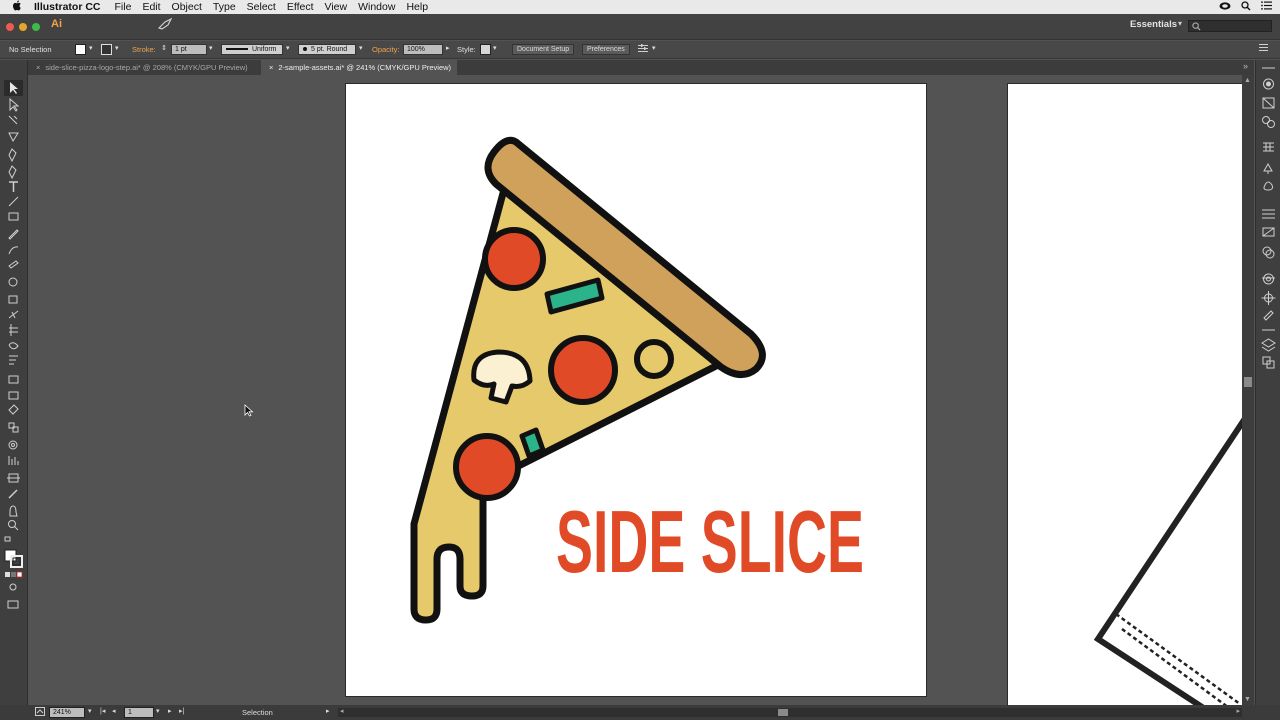 This screenshot has height=720, width=1280. What do you see at coordinates (170, 711) in the screenshot?
I see `next-artboard-icon: ▸` at bounding box center [170, 711].